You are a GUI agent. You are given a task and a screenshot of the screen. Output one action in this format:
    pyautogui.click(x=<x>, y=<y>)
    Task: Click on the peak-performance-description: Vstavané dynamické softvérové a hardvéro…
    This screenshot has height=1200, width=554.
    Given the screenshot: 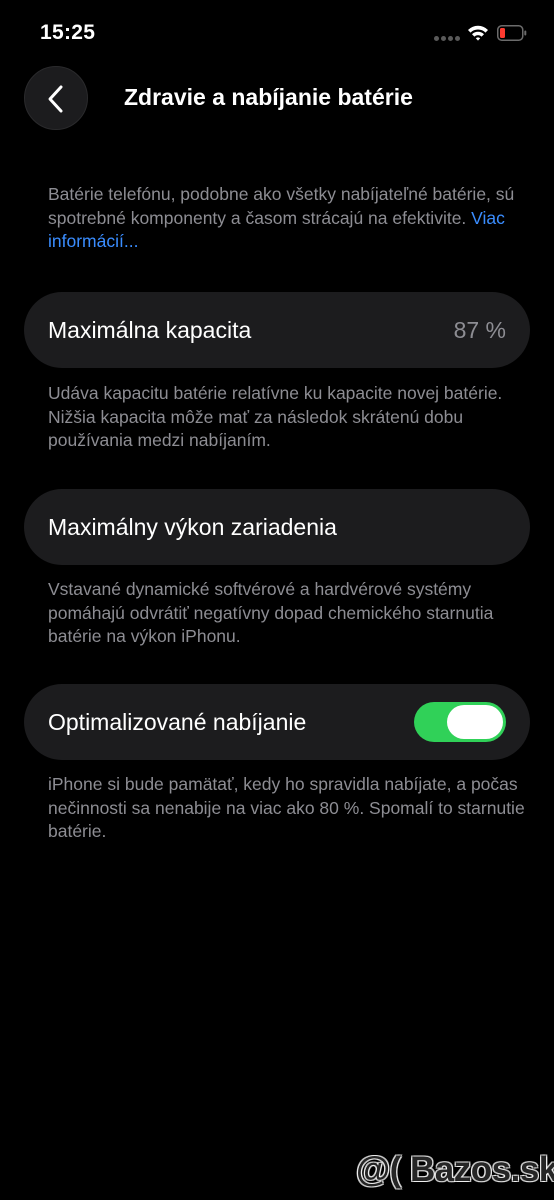 What is the action you would take?
    pyautogui.click(x=271, y=612)
    